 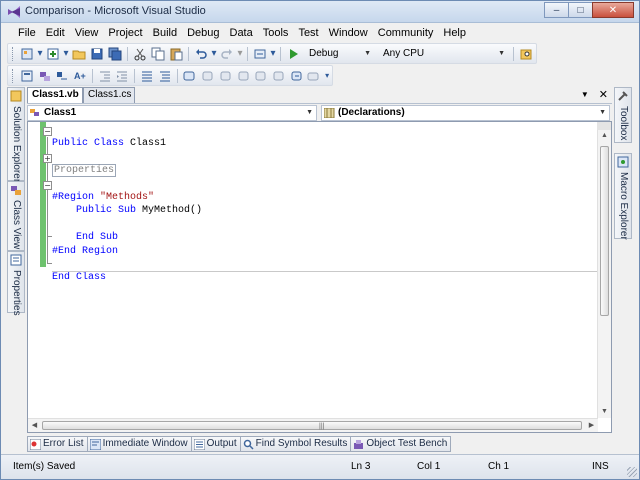 I want to click on scroll-right-icon: ▶, so click(x=591, y=426).